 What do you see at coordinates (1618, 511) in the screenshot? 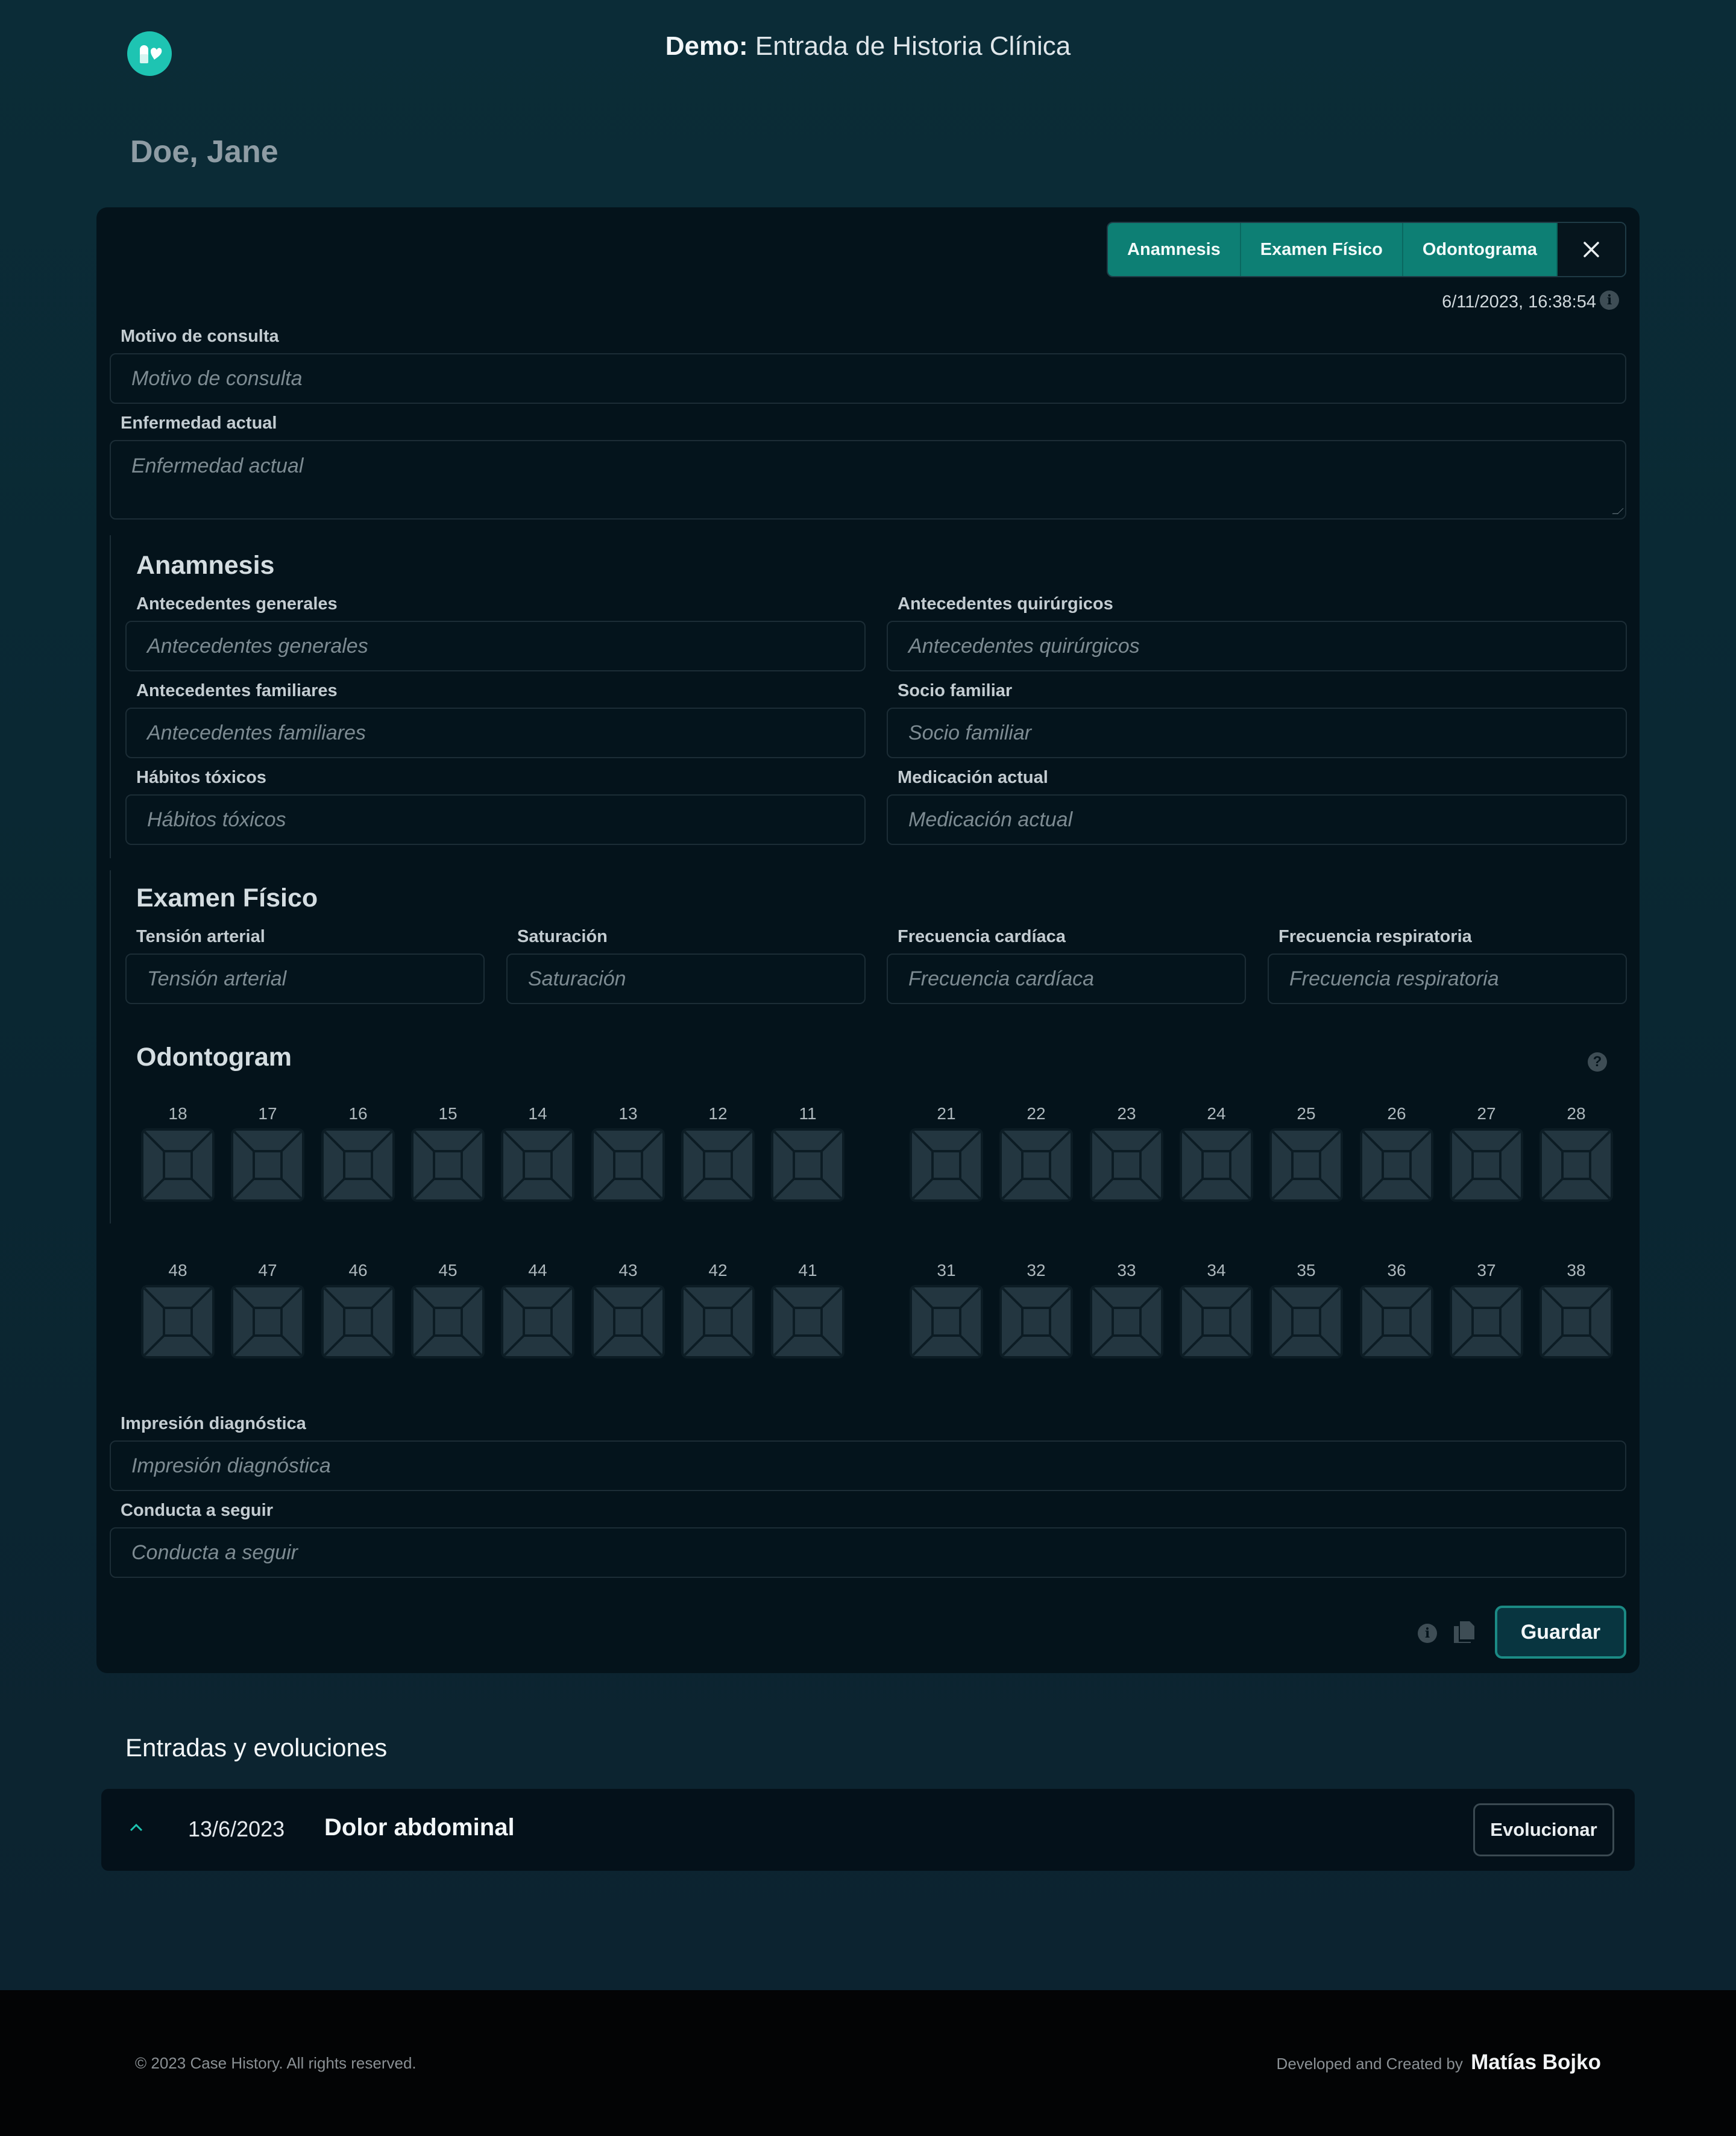
I see `resize-handle-icon` at bounding box center [1618, 511].